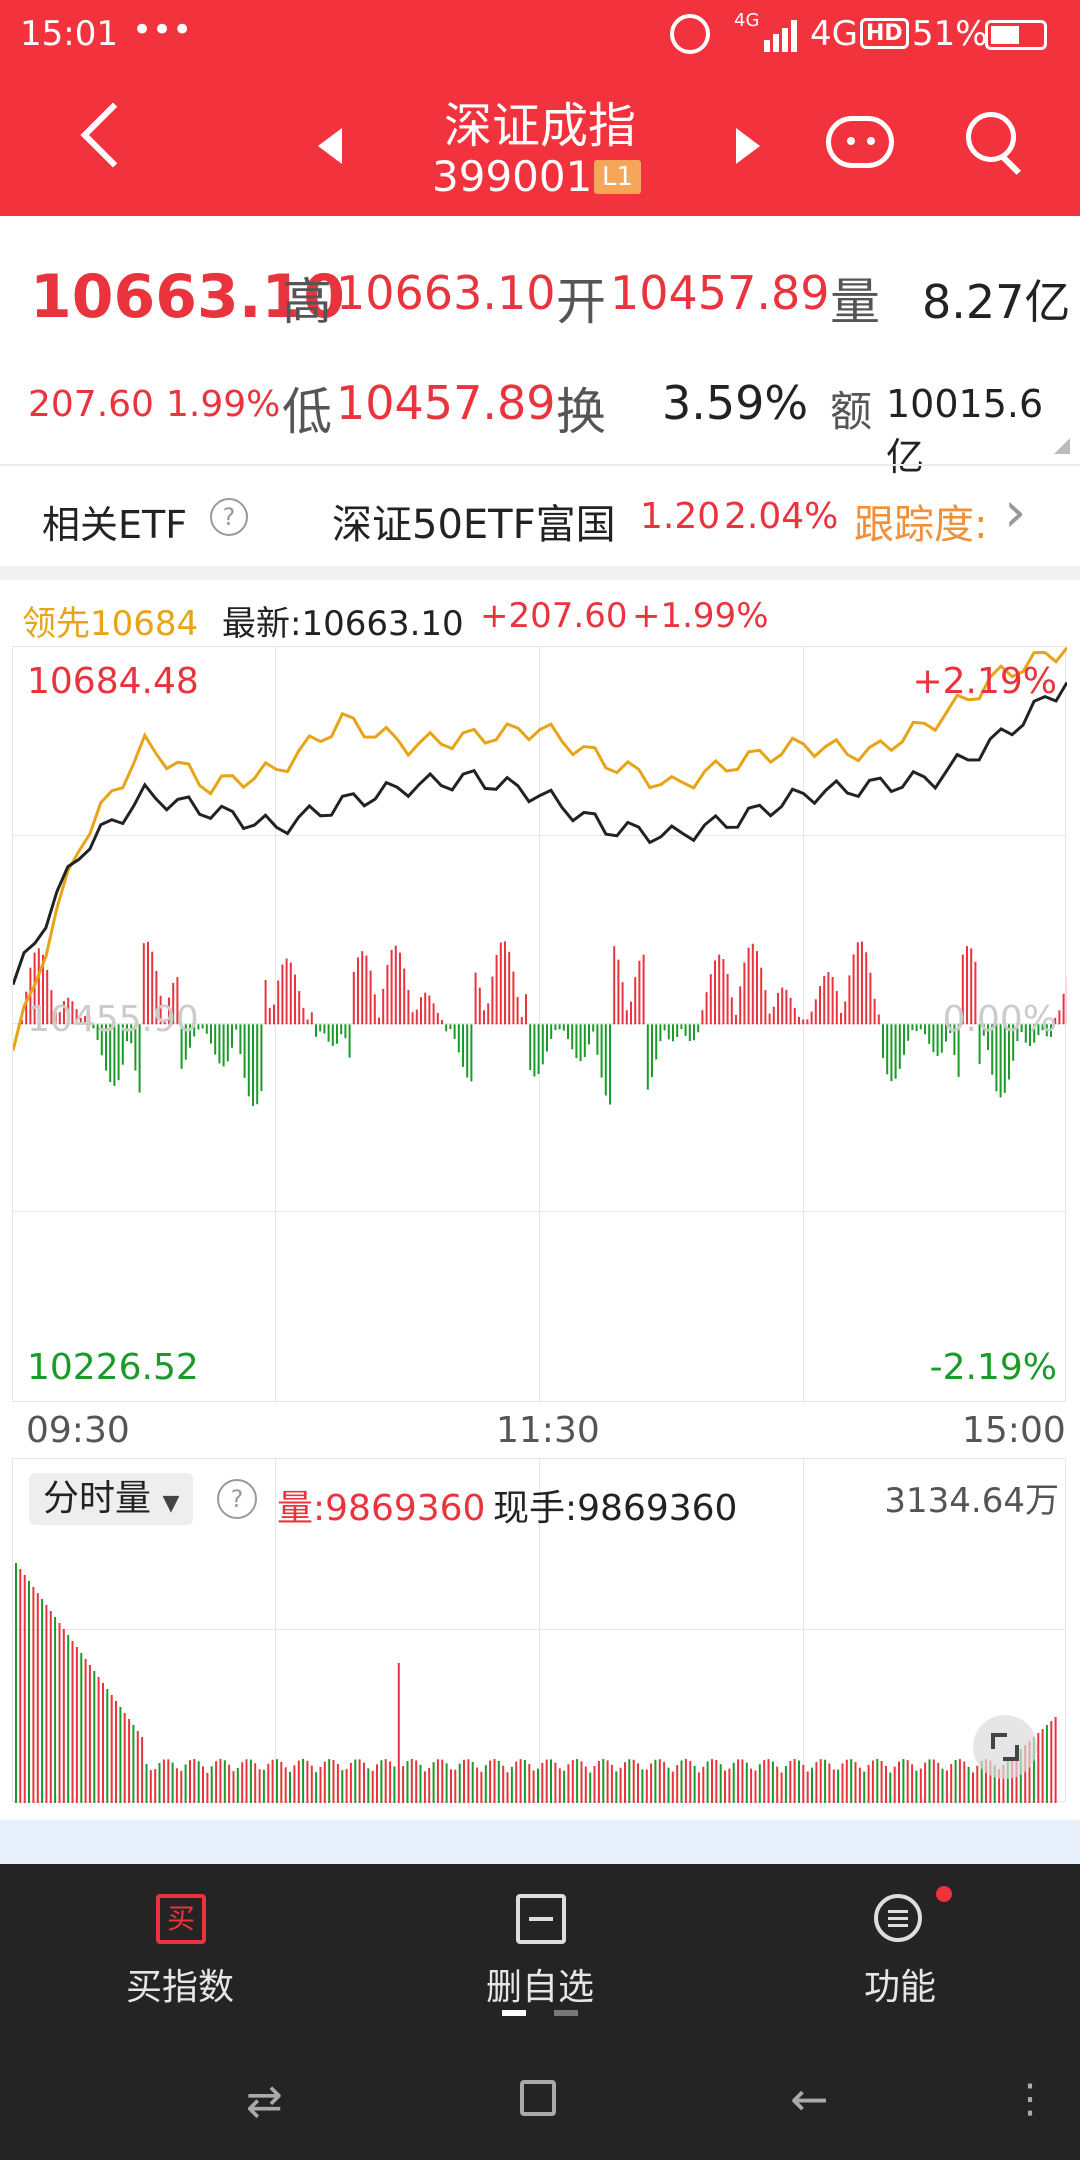 Image resolution: width=1080 pixels, height=2160 pixels. I want to click on back-nav-icon: ←, so click(809, 2099).